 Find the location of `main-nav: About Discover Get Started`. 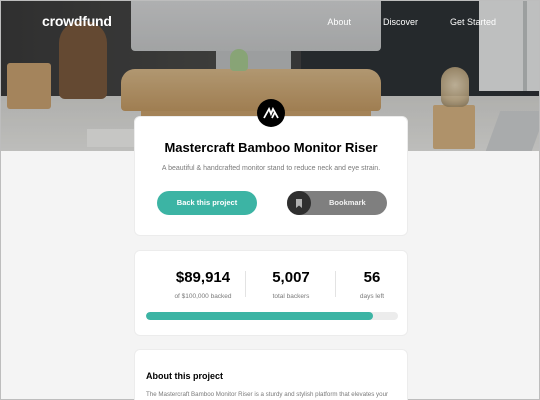

main-nav: About Discover Get Started is located at coordinates (411, 22).